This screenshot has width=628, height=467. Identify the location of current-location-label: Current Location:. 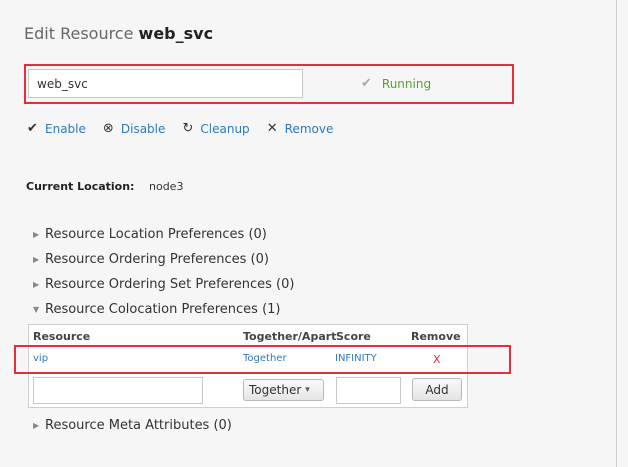
(80, 186).